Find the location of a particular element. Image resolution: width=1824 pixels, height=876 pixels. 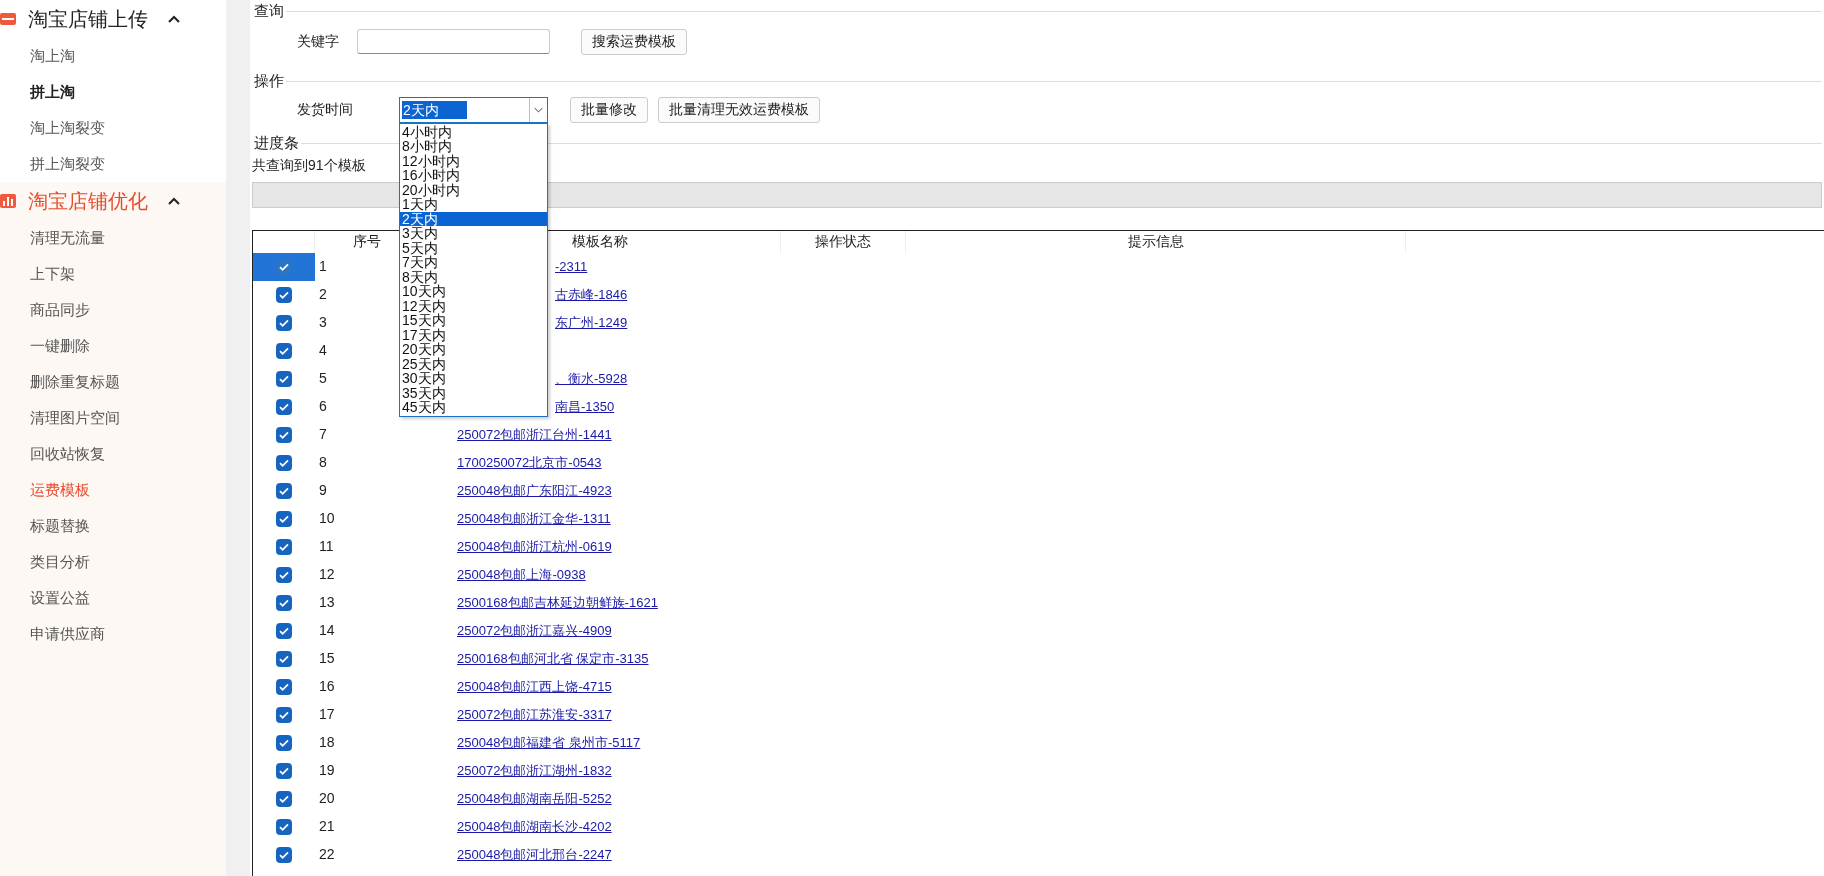

column-header: 操作状态 is located at coordinates (843, 241).